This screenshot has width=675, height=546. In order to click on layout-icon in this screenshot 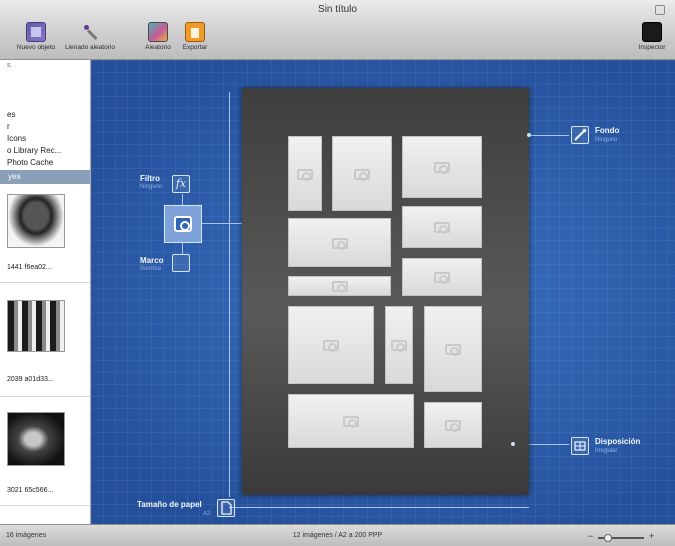, I will do `click(580, 446)`.